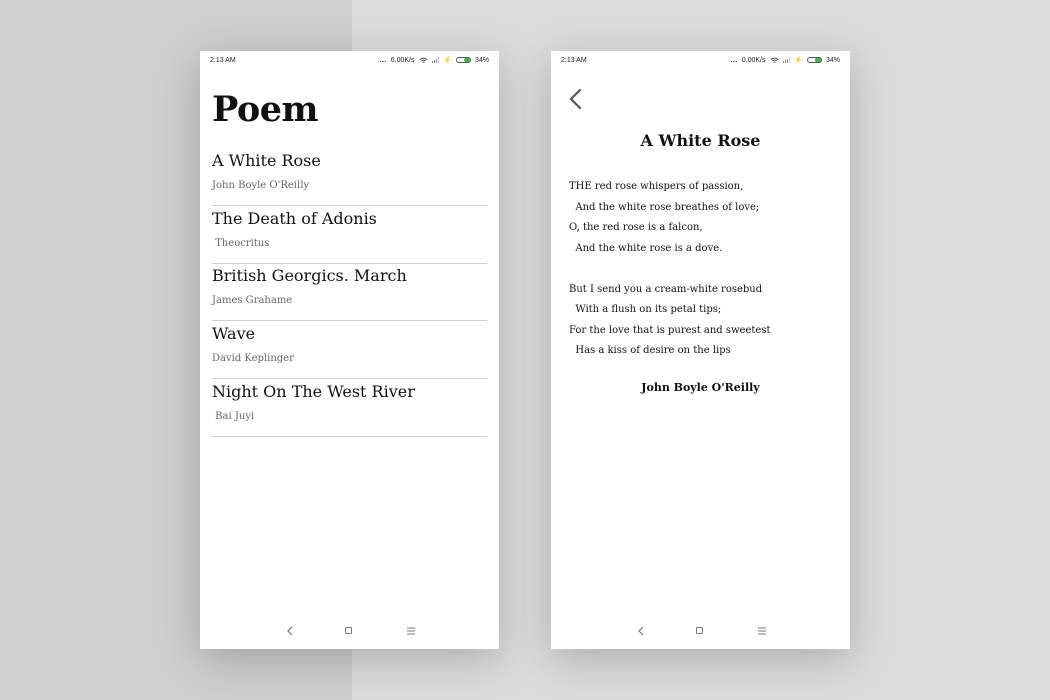  I want to click on poem-item-author: John Boyle O'Reilly, so click(261, 185).